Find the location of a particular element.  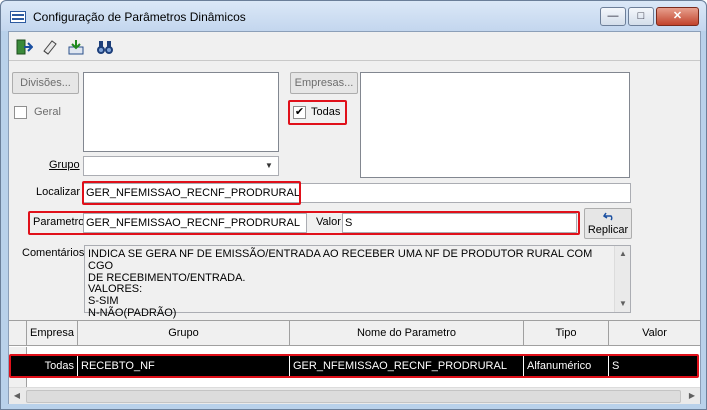

geral-checkbox is located at coordinates (20, 112).